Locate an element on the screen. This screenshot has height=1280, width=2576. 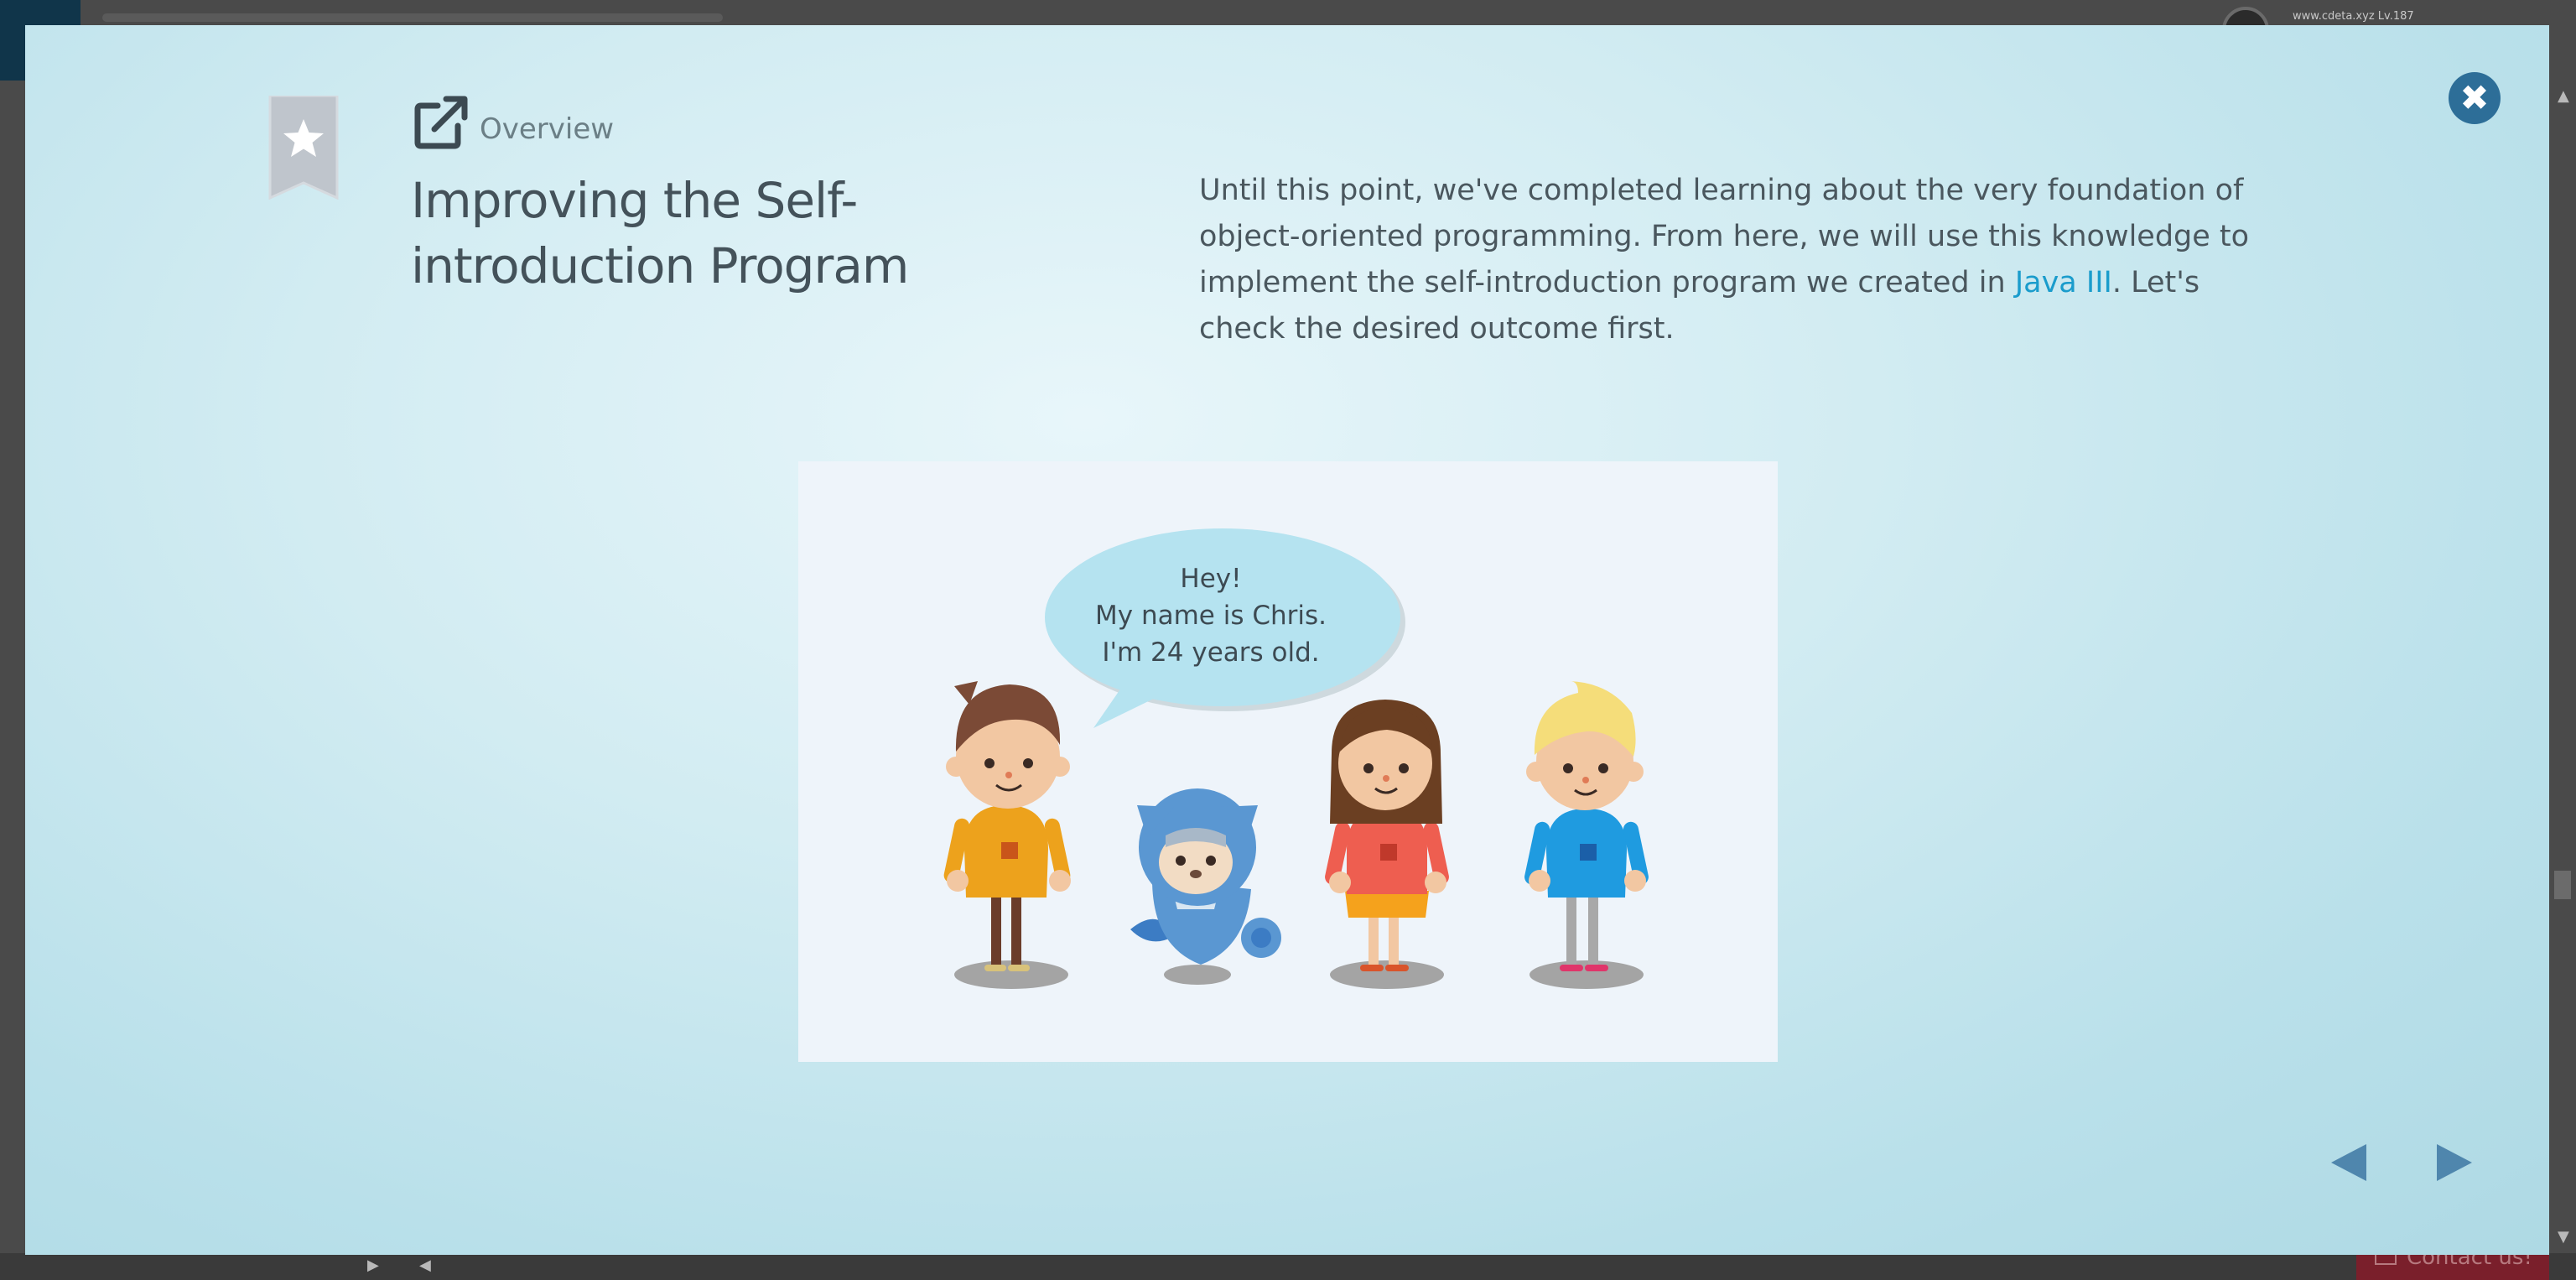
breadcrumb-overview: Overview is located at coordinates (547, 129).